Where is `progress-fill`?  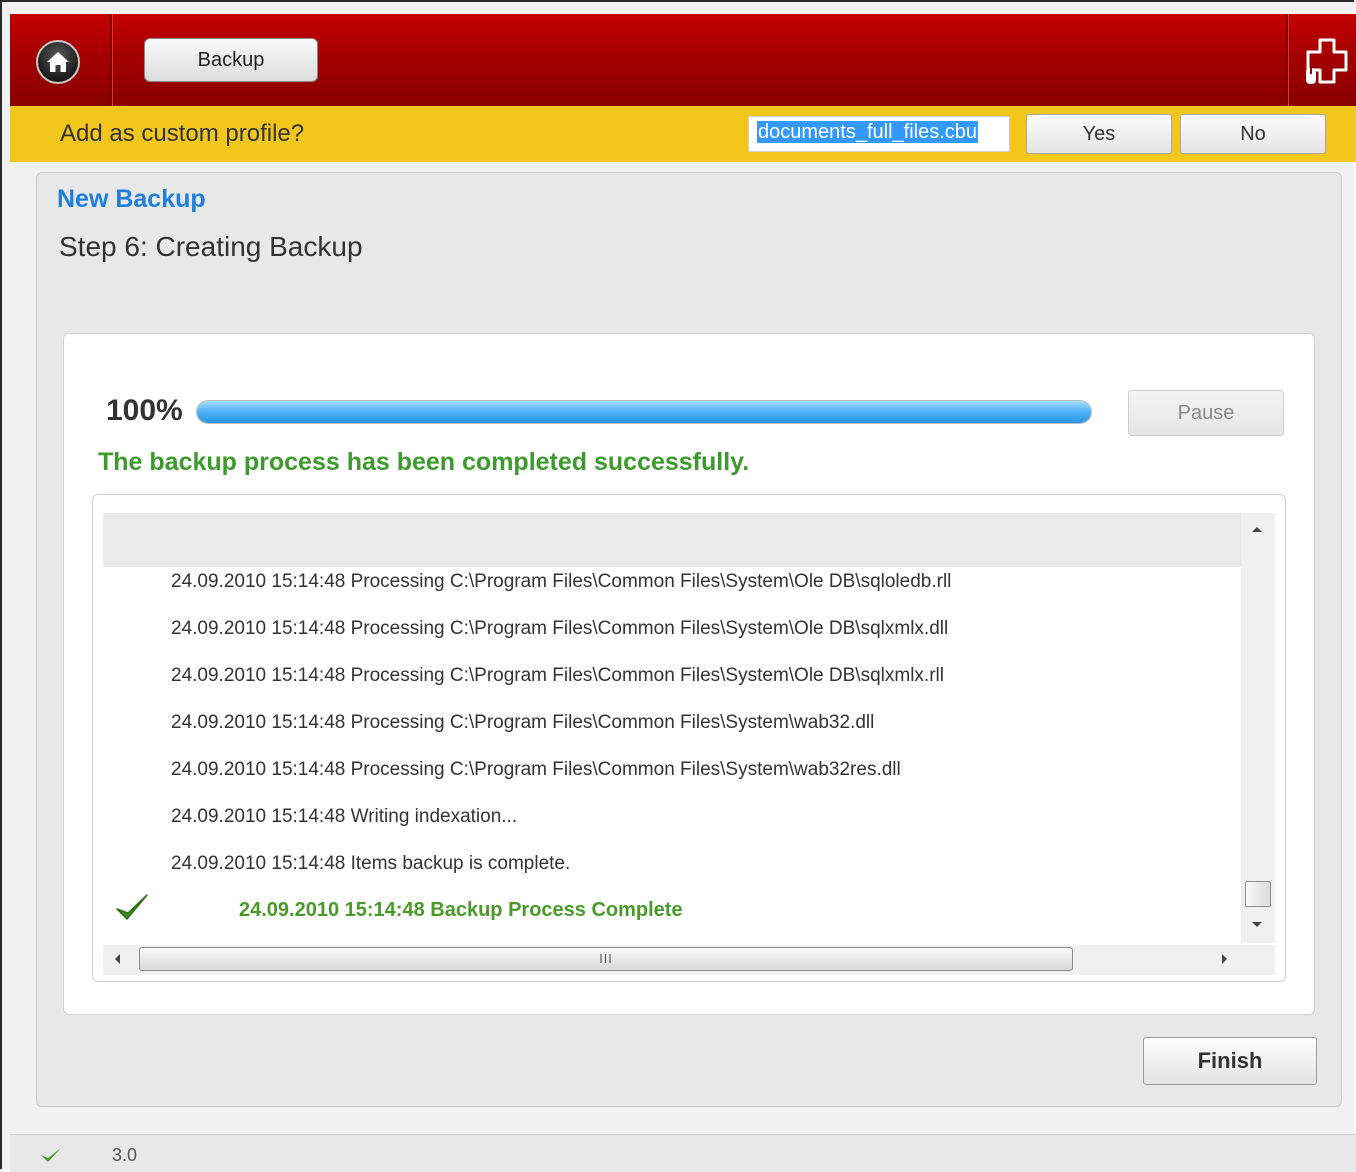
progress-fill is located at coordinates (644, 412).